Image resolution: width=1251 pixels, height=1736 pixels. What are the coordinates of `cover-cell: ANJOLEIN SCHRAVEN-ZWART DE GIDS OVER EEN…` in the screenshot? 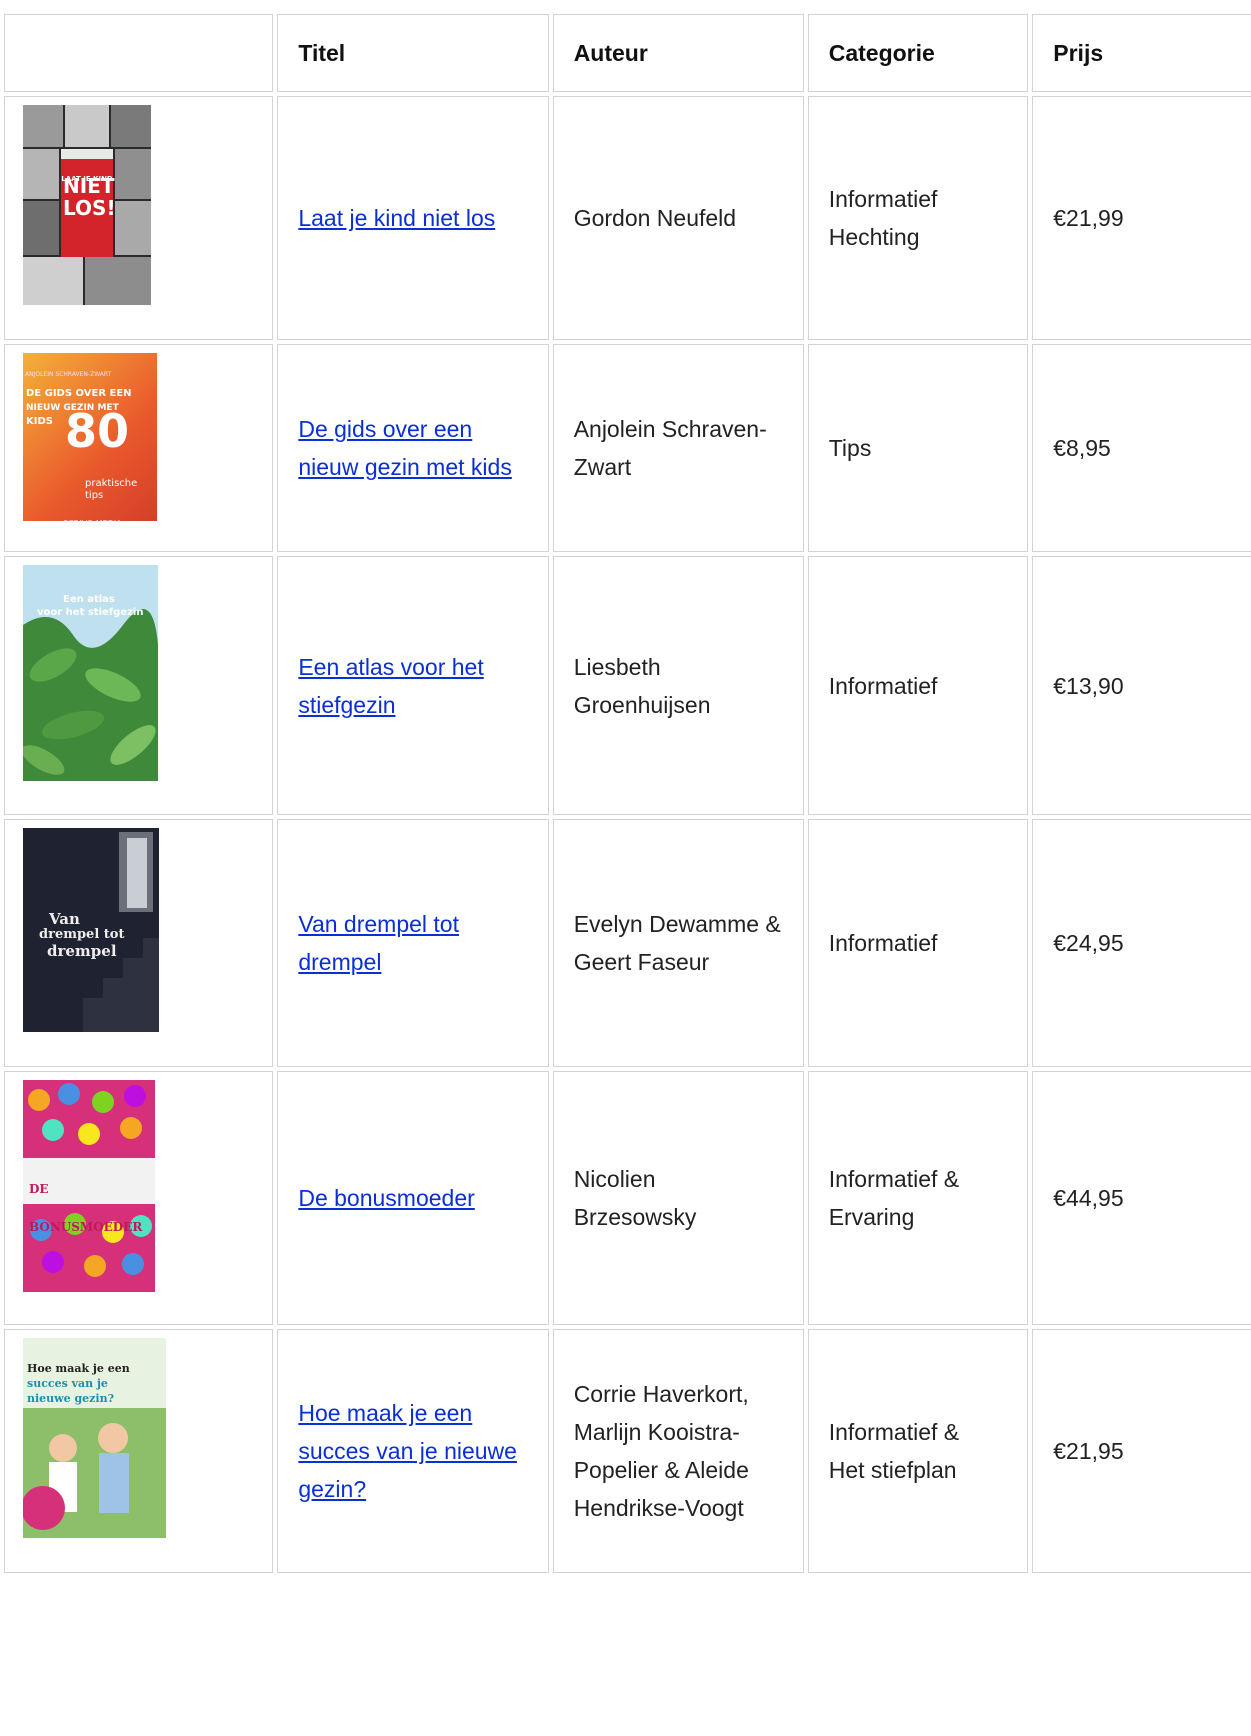 It's located at (139, 448).